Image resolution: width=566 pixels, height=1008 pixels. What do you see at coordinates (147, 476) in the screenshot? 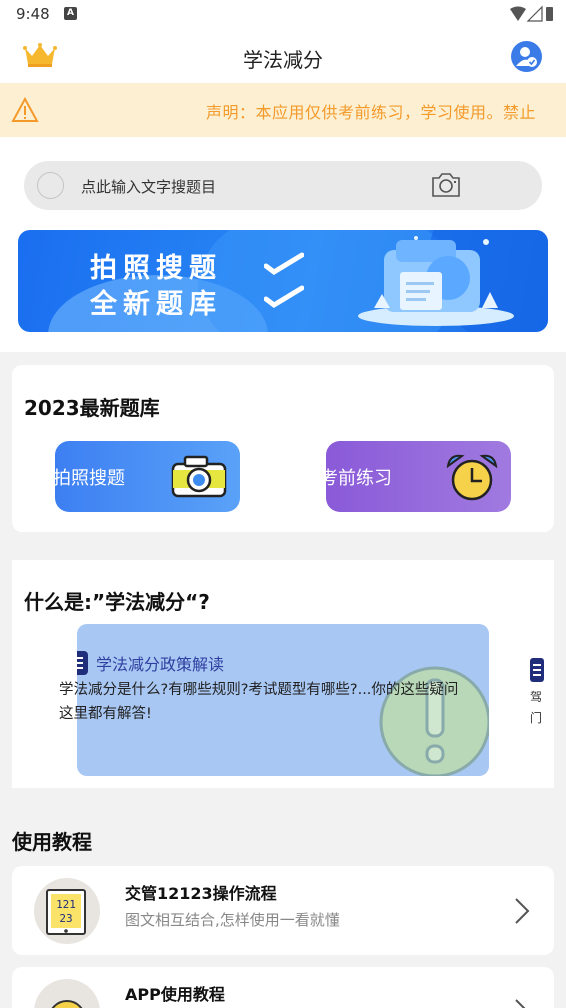
I see `photo-search-button: 拍照搜题` at bounding box center [147, 476].